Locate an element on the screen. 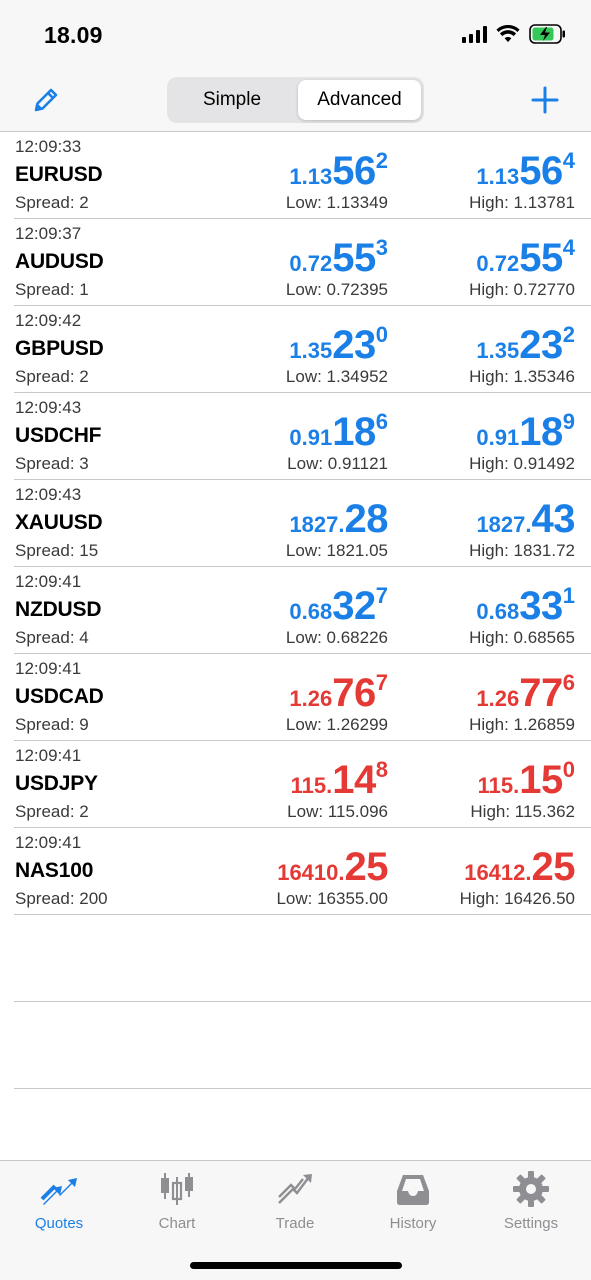 Image resolution: width=591 pixels, height=1280 pixels. ask-price: 1.13564 is located at coordinates (525, 170).